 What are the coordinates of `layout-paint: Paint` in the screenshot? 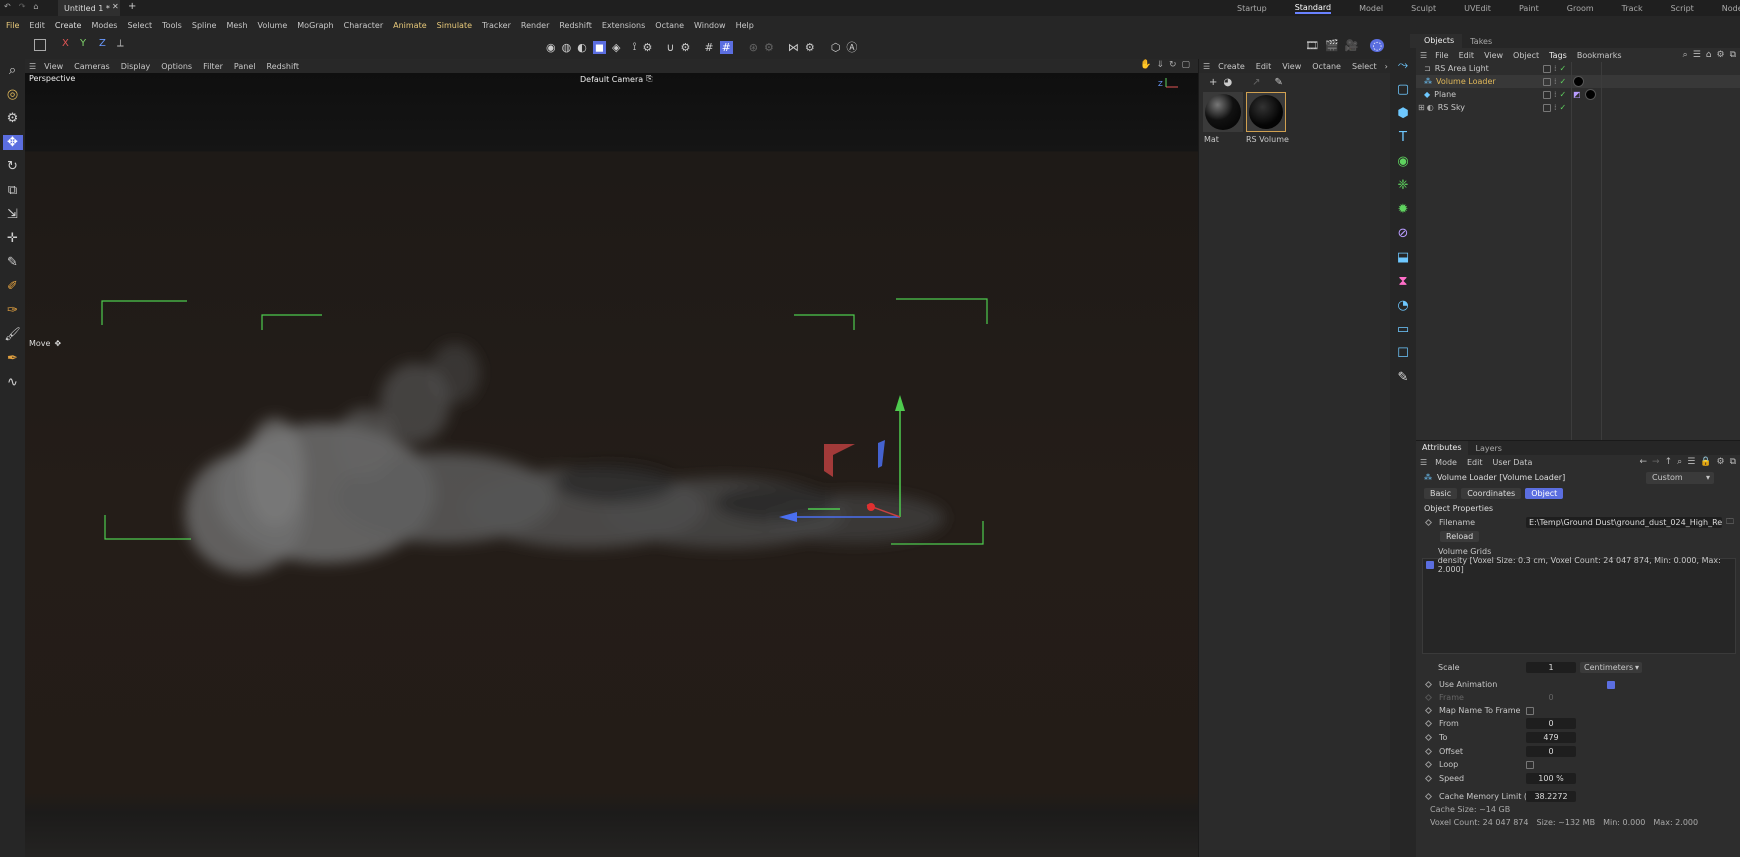 It's located at (1529, 8).